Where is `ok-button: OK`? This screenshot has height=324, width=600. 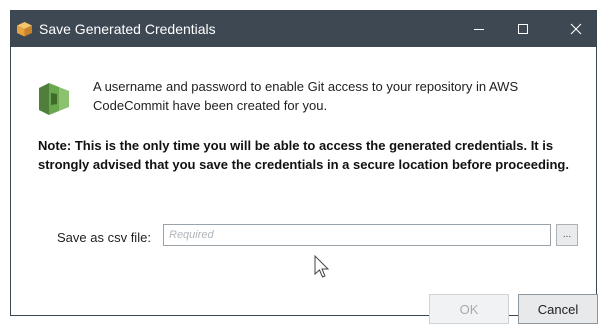 ok-button: OK is located at coordinates (469, 309).